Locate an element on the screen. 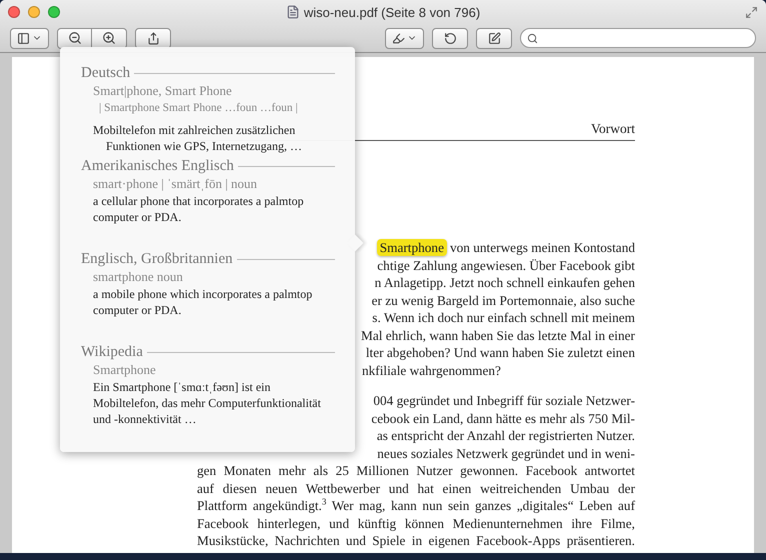 The height and width of the screenshot is (560, 766). text-line: nkfiliale wahrgenommen? is located at coordinates (431, 370).